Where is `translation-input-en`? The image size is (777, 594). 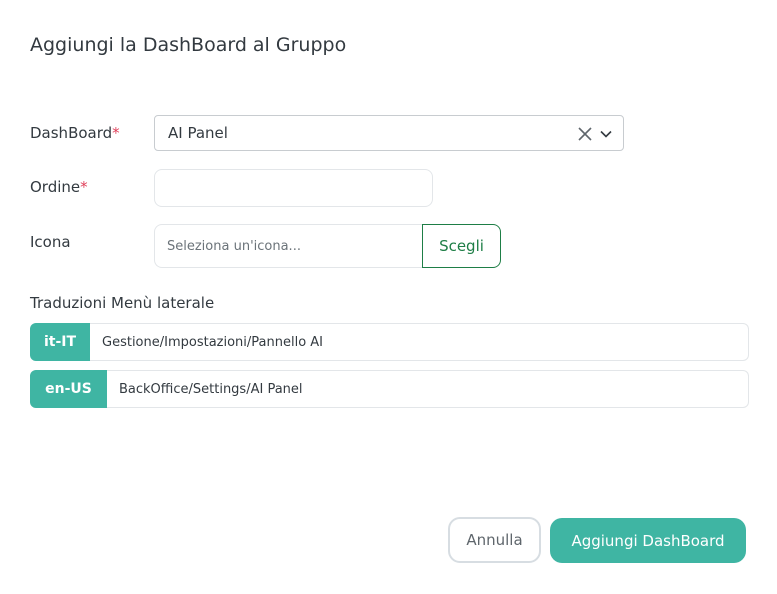 translation-input-en is located at coordinates (428, 389).